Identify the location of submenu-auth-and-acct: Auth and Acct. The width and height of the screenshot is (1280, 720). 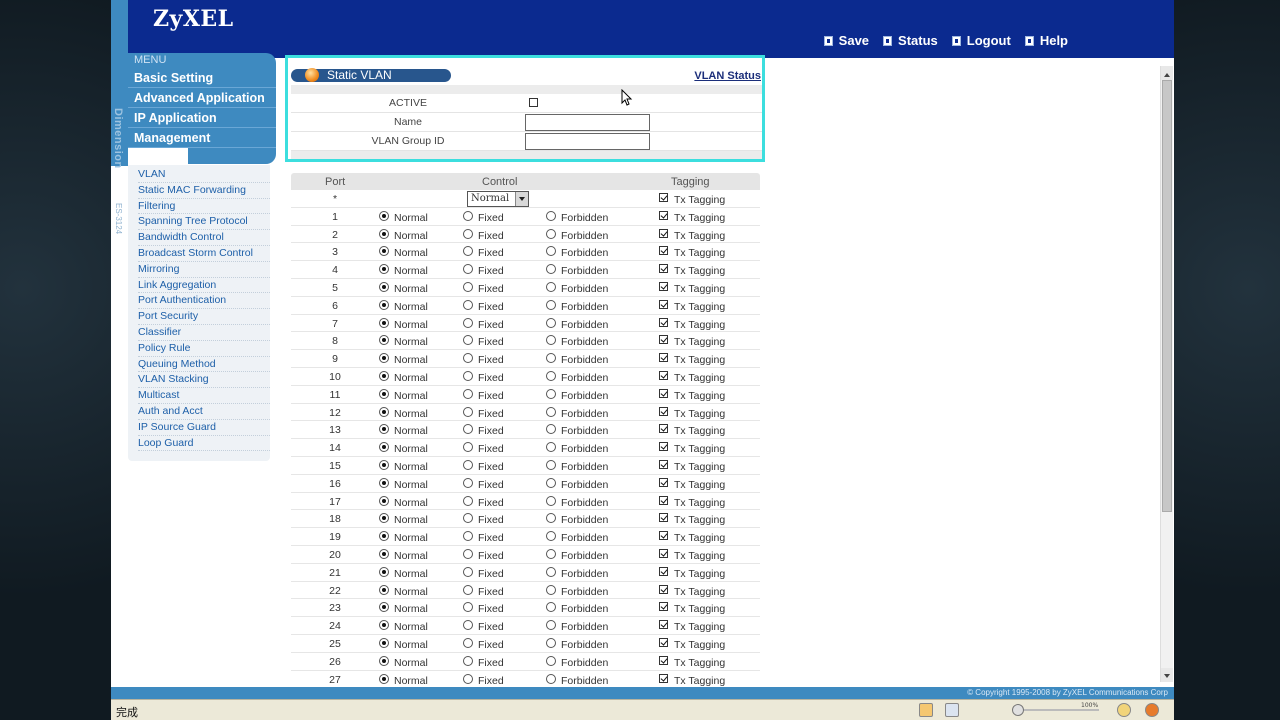
(204, 412).